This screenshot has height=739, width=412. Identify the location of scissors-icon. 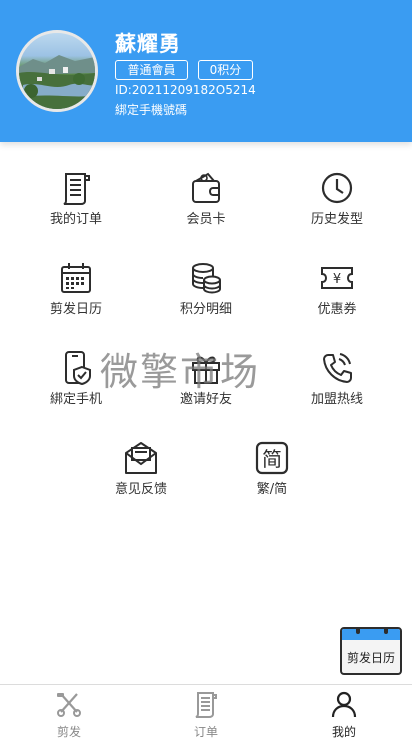
(69, 705).